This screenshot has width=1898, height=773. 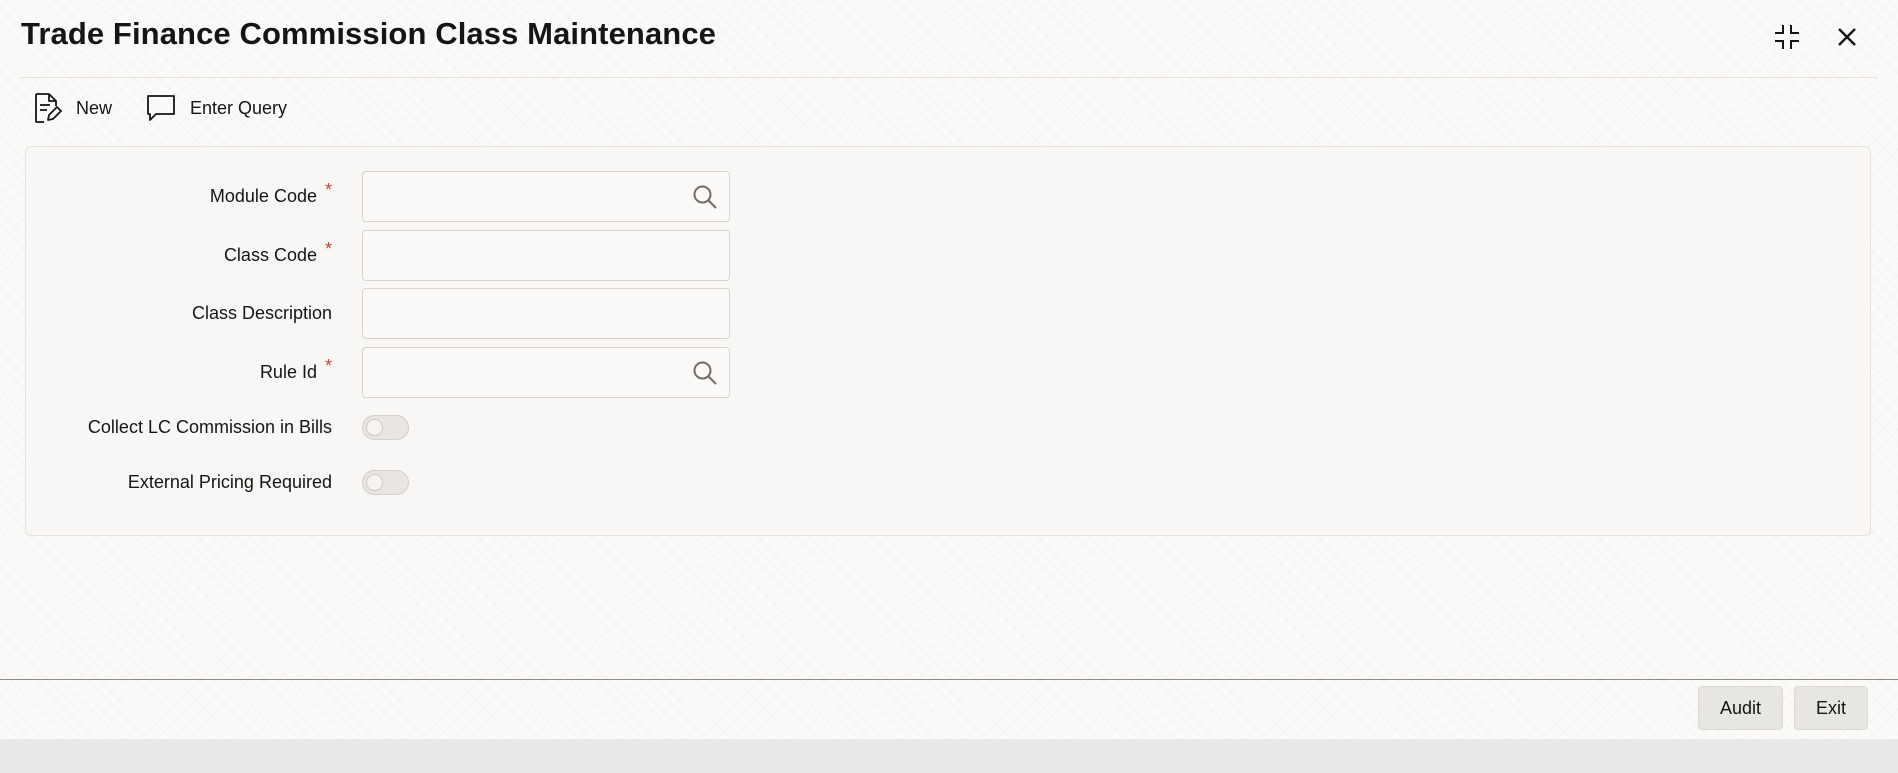 I want to click on status-band, so click(x=949, y=756).